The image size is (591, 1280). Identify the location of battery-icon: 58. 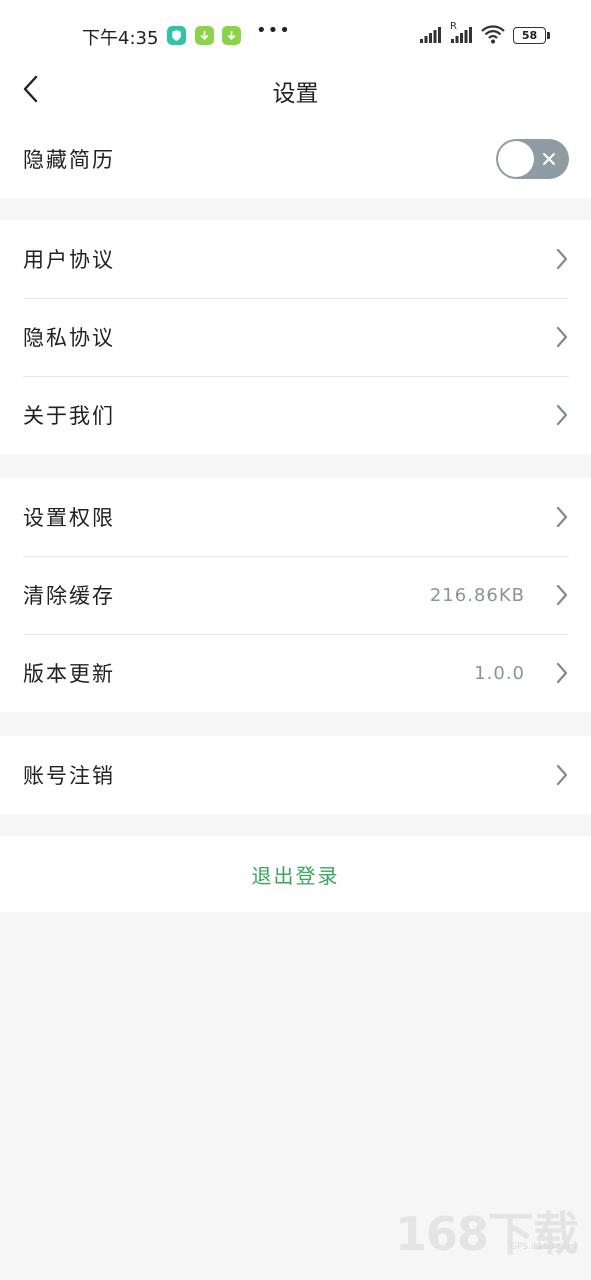
(531, 35).